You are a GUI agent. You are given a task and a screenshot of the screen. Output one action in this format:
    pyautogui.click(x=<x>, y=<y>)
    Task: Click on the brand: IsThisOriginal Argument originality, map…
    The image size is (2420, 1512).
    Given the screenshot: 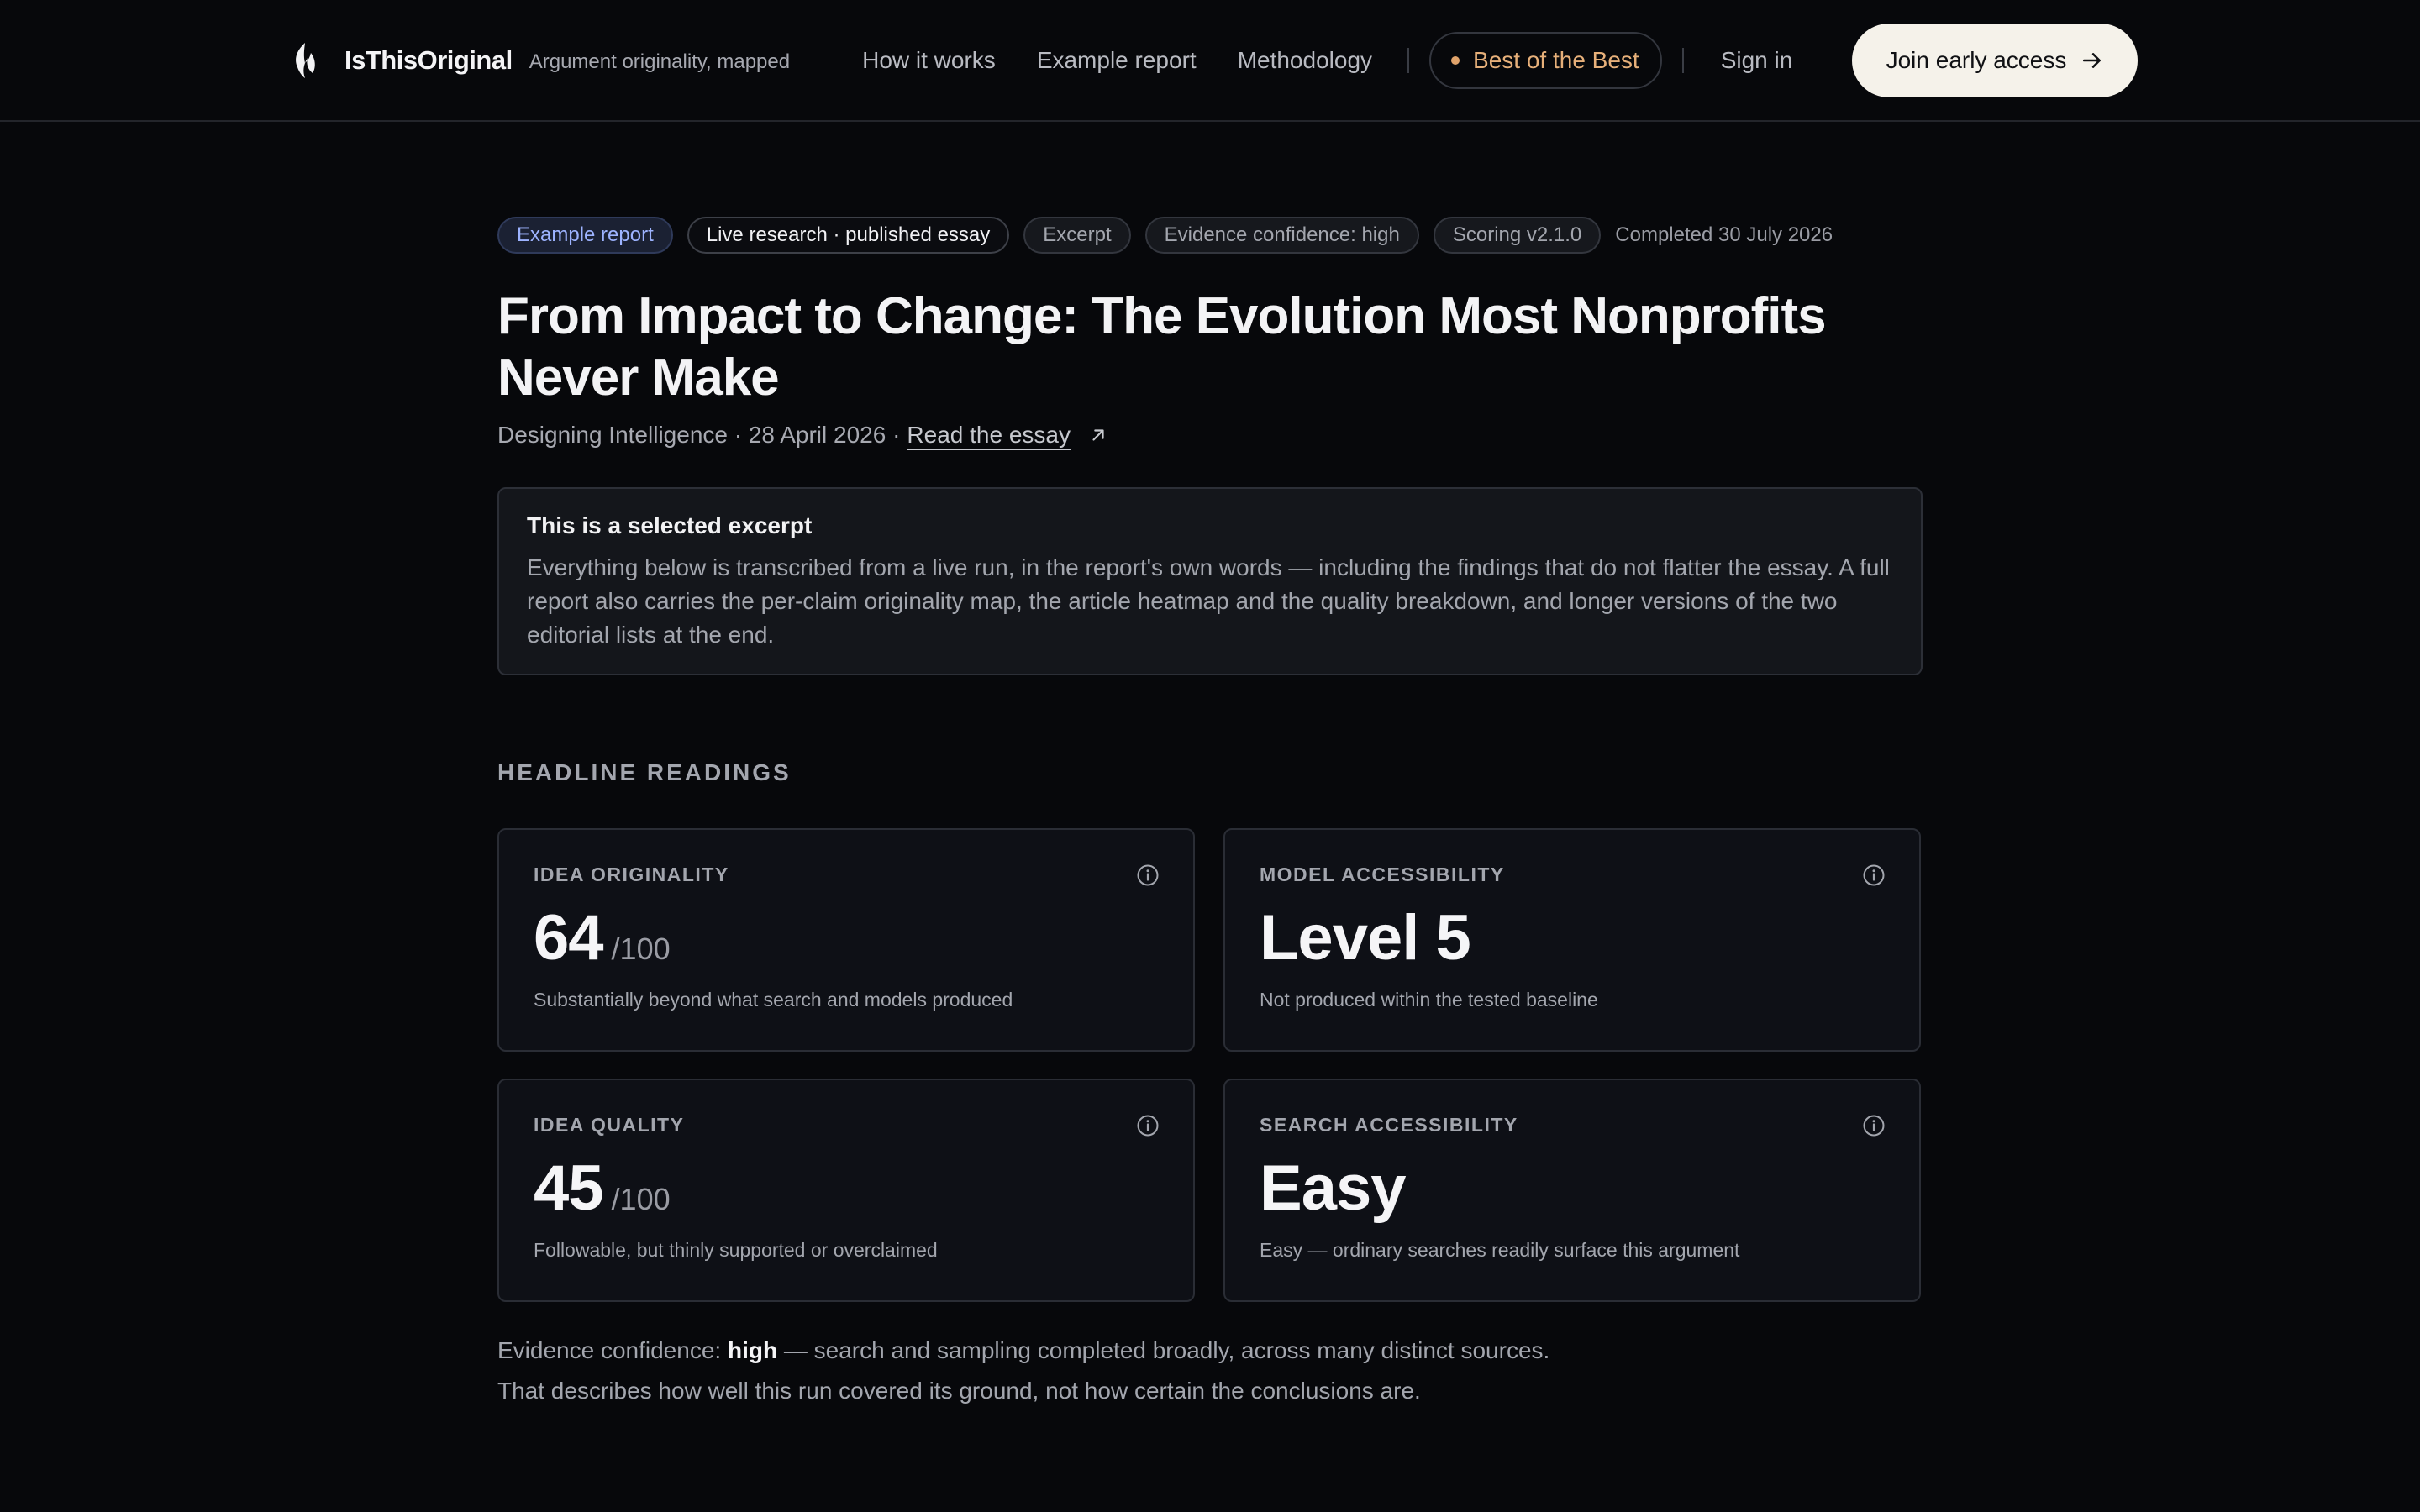 What is the action you would take?
    pyautogui.click(x=540, y=60)
    